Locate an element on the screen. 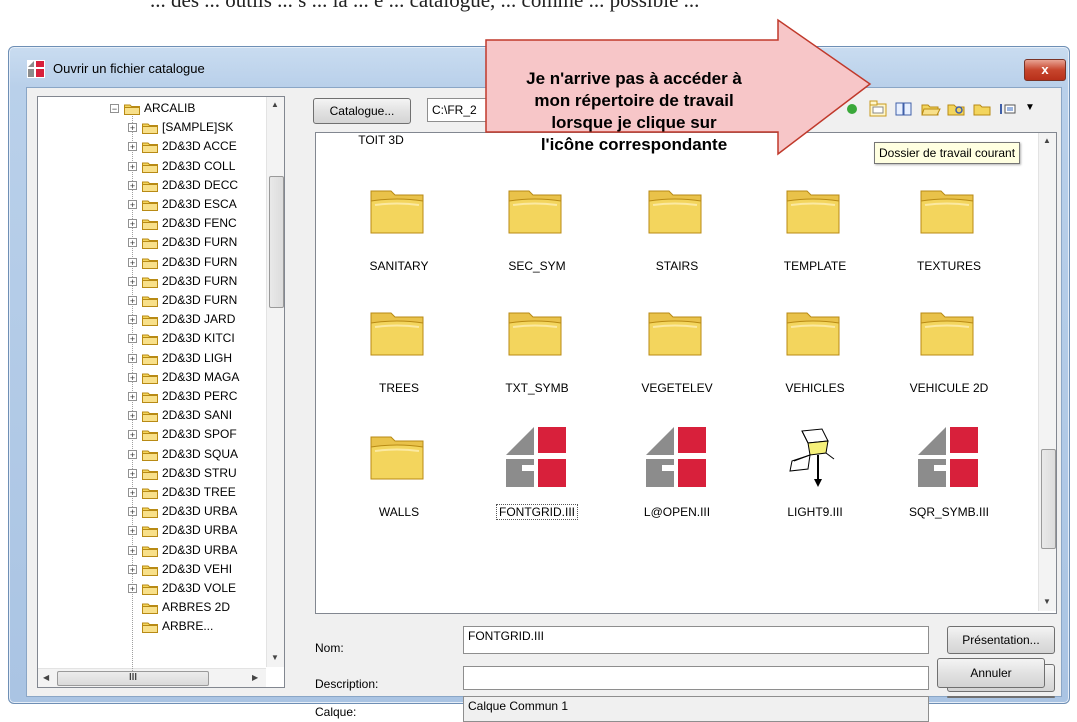  grid-item: FONTGRID.III is located at coordinates (537, 474).